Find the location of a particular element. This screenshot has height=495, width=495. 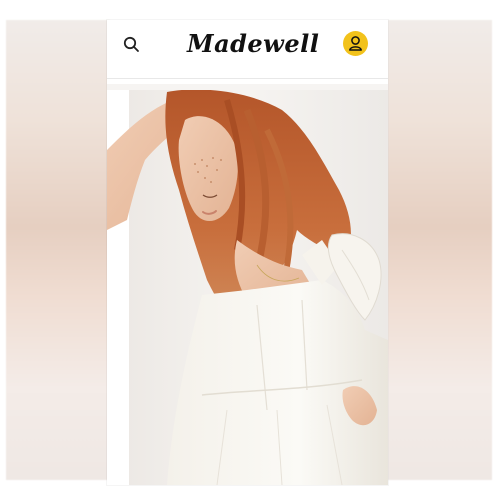

header-divider is located at coordinates (247, 78).